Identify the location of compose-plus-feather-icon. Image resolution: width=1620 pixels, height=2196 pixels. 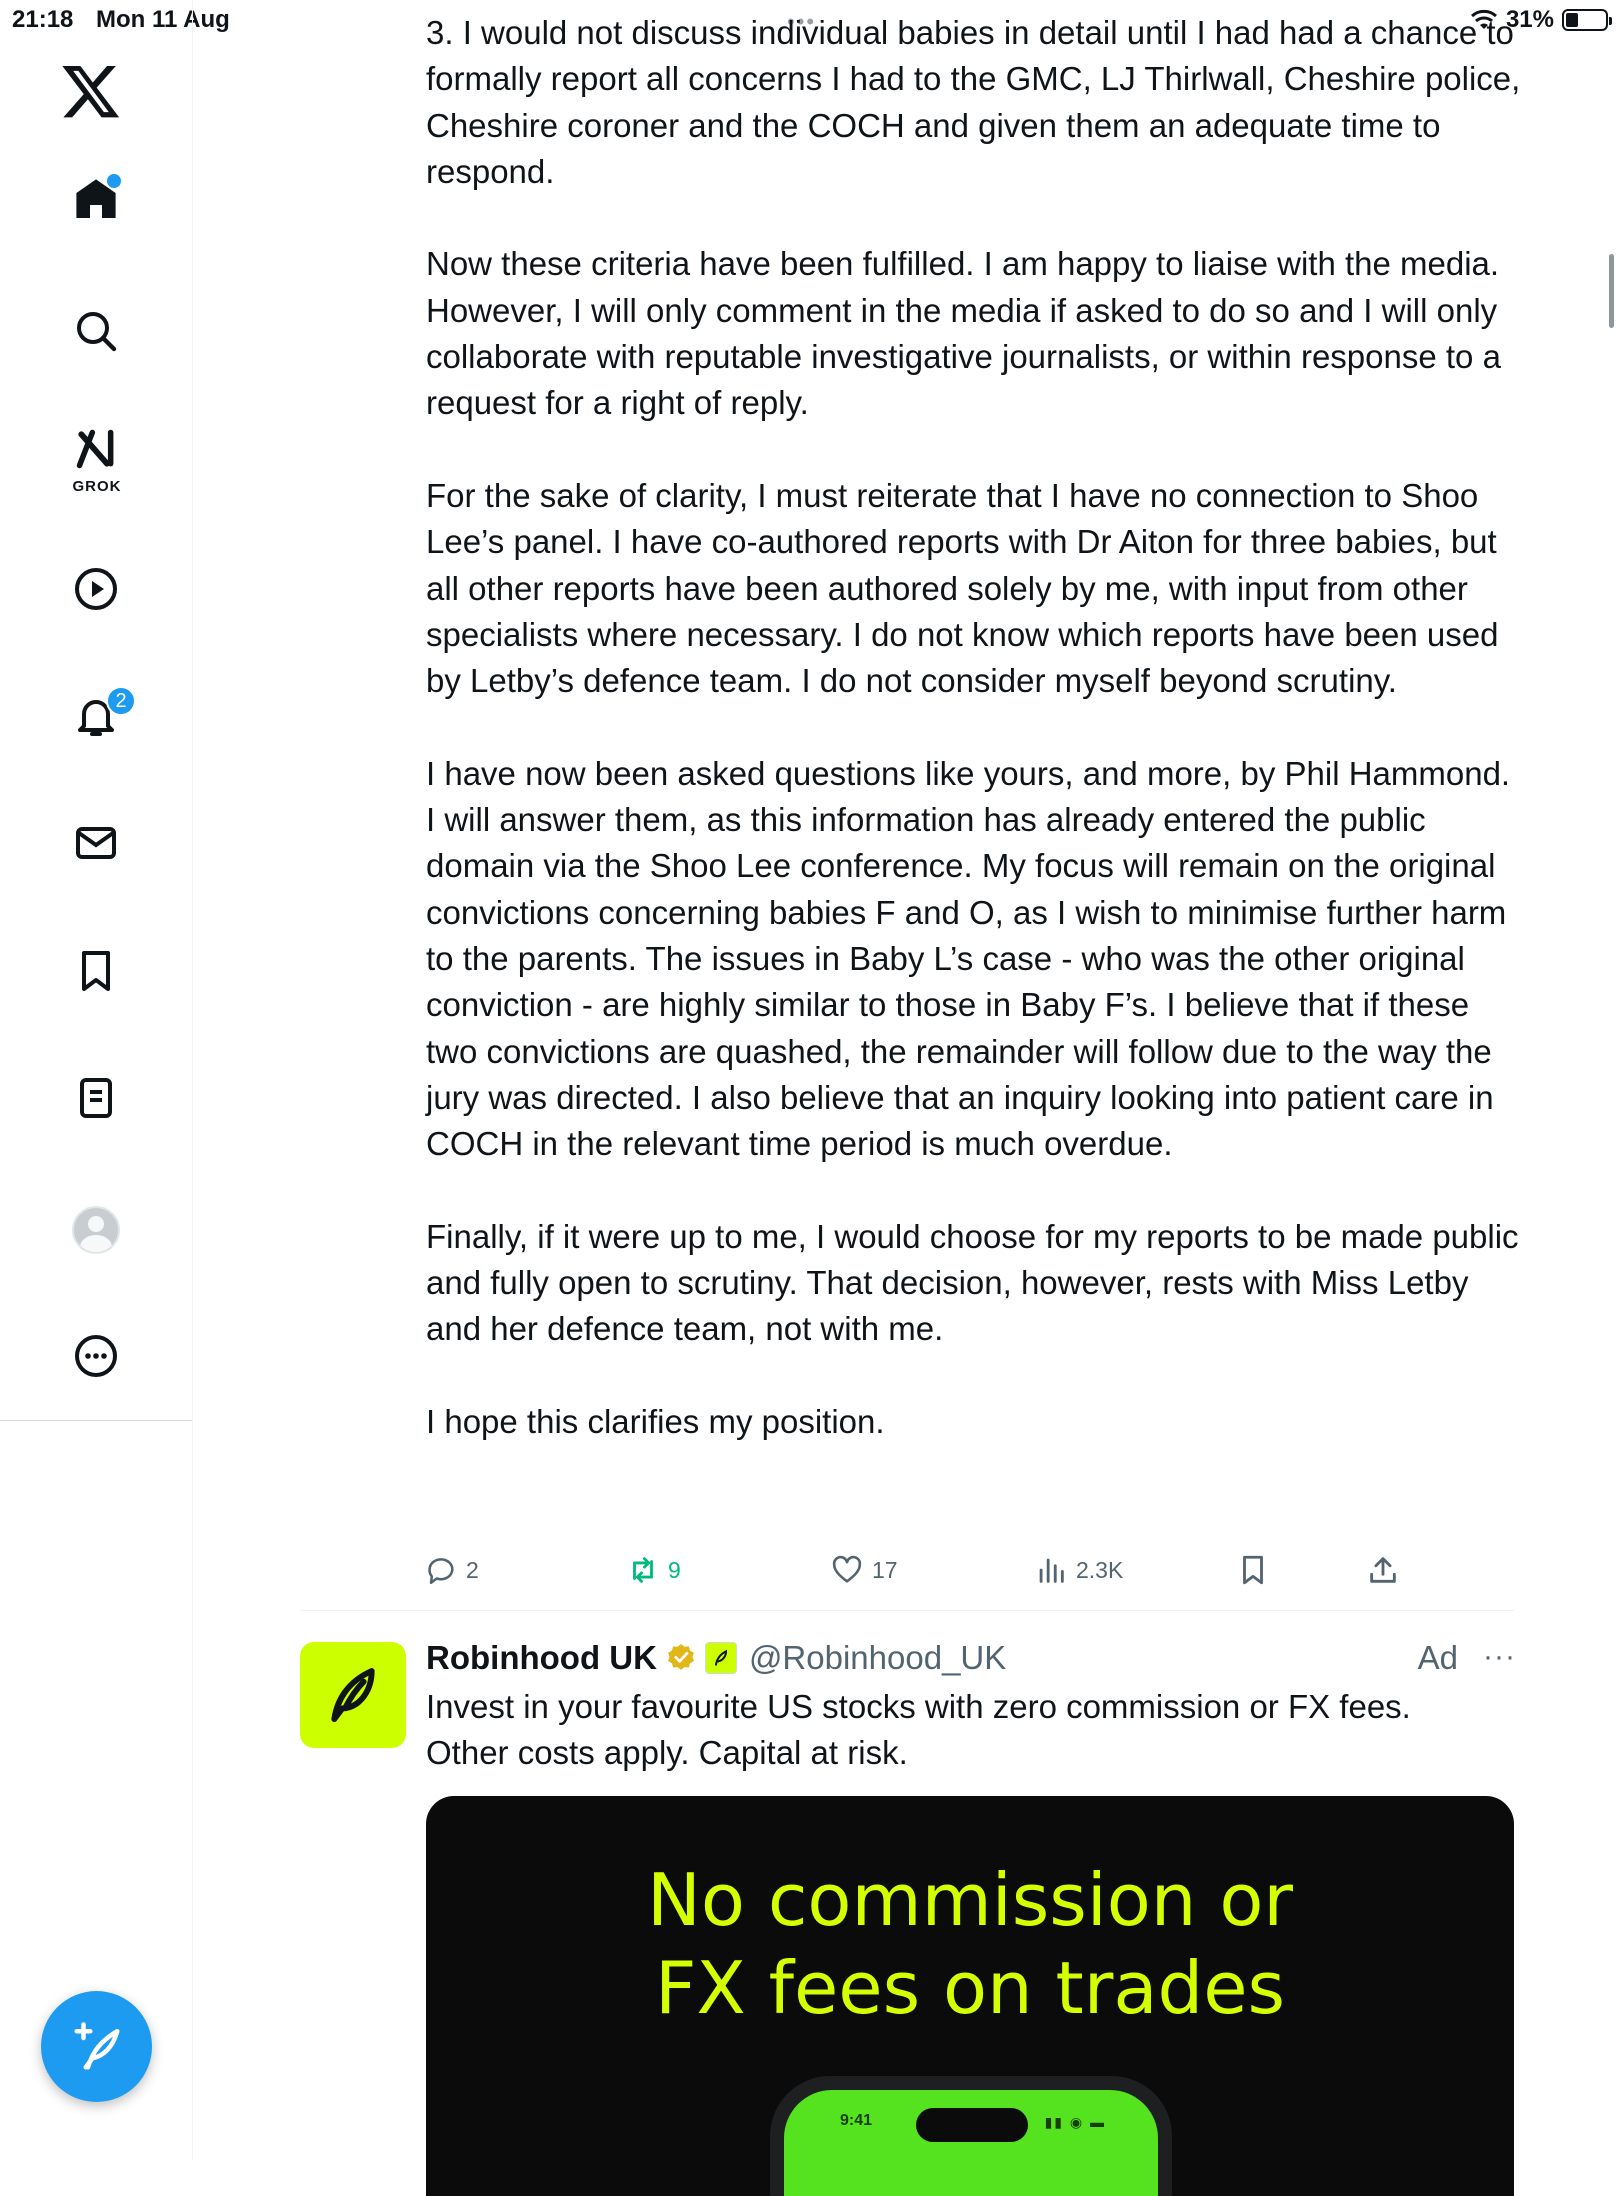
(96, 2045).